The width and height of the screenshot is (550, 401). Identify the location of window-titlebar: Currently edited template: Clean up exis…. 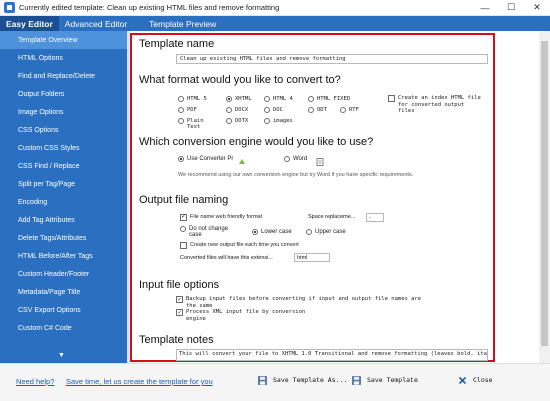
(275, 8).